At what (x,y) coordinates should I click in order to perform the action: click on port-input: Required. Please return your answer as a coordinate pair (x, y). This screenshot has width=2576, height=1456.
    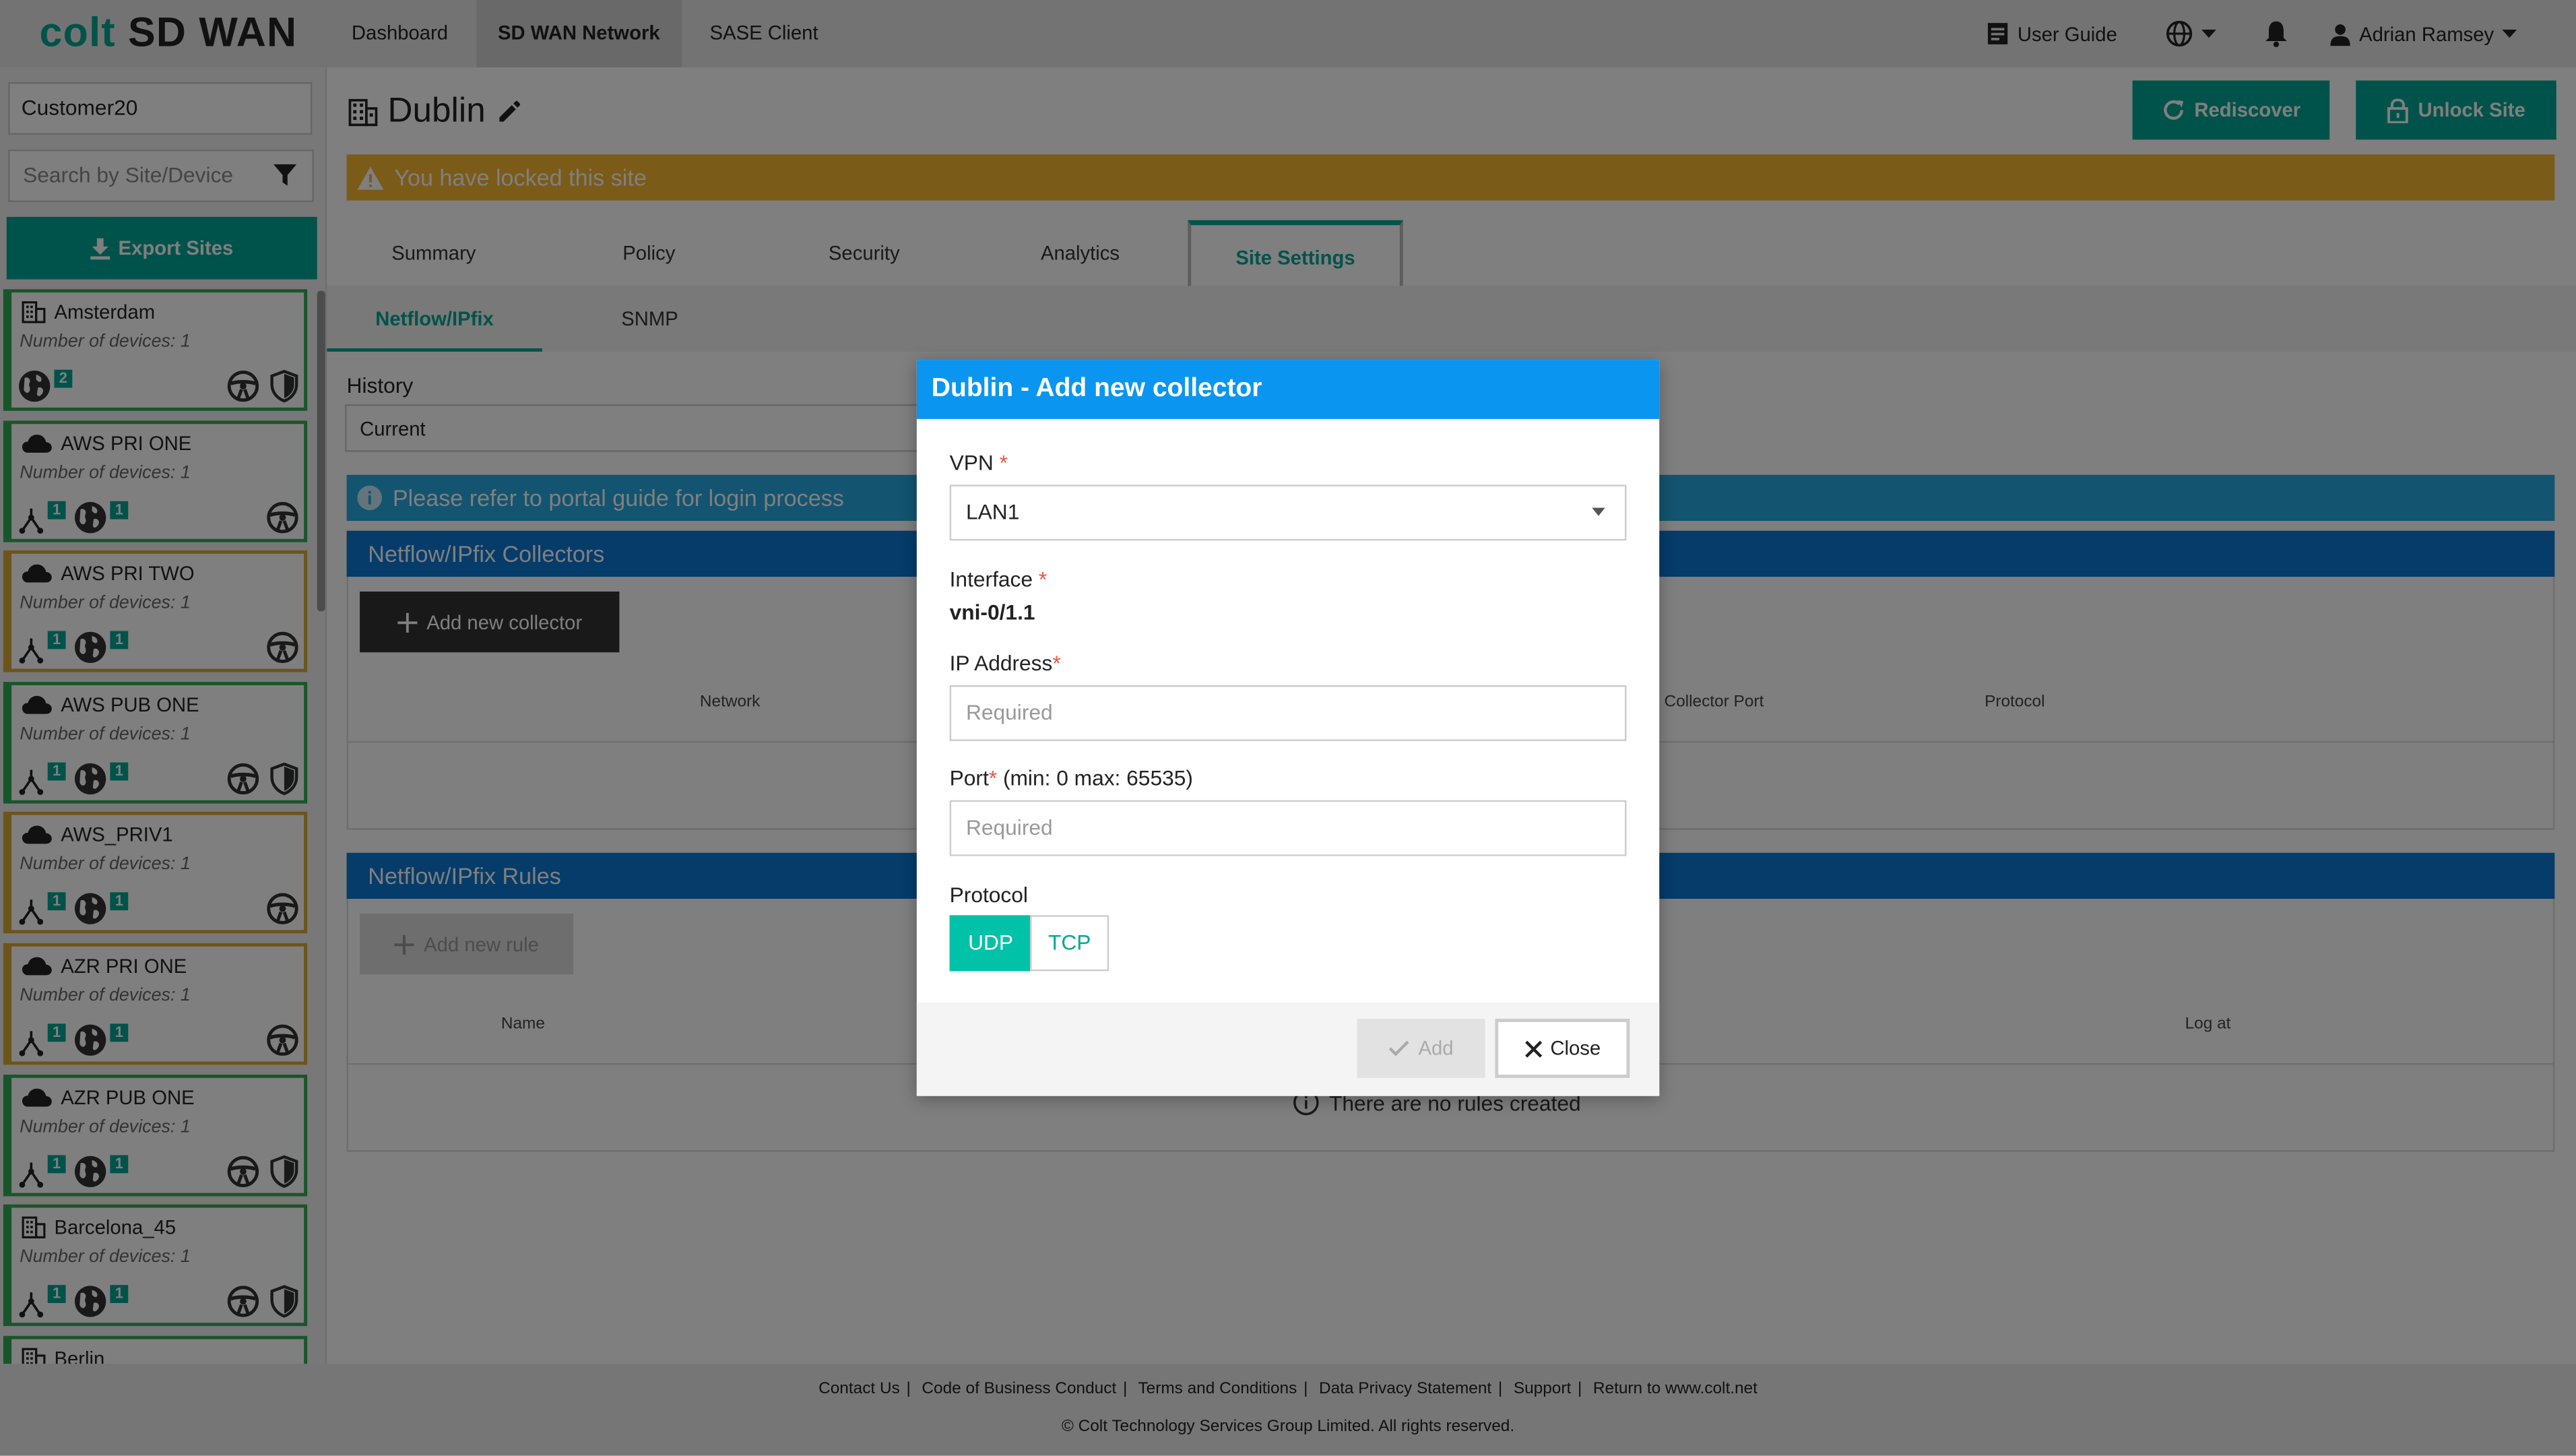
    Looking at the image, I should click on (1288, 828).